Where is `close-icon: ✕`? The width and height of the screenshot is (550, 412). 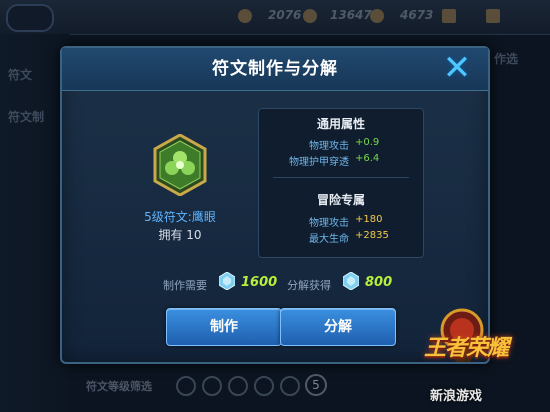
close-icon: ✕ is located at coordinates (457, 68).